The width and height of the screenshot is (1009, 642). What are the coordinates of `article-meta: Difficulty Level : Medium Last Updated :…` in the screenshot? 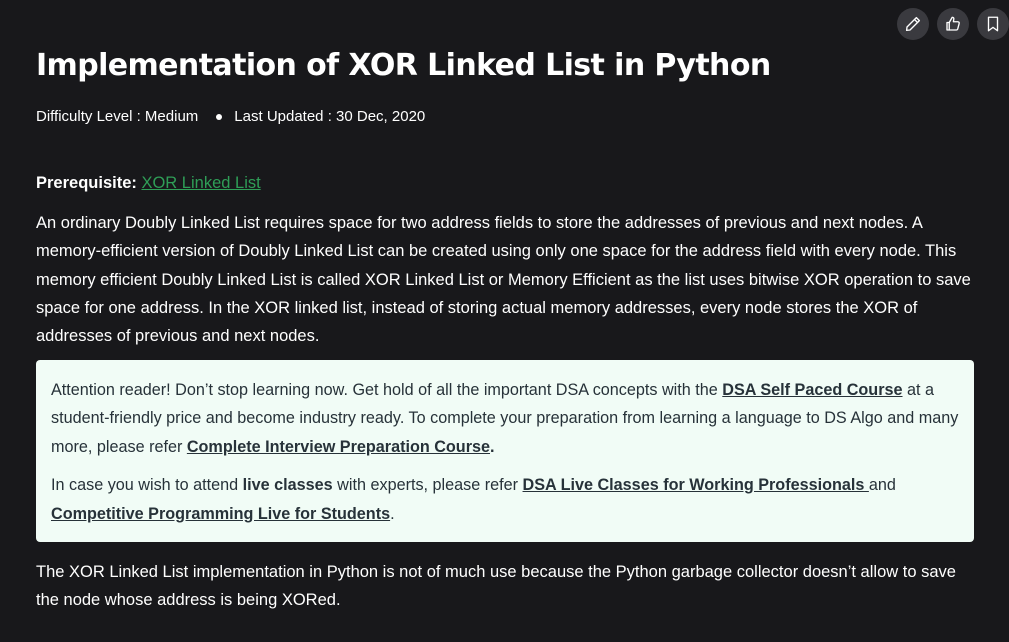 It's located at (230, 116).